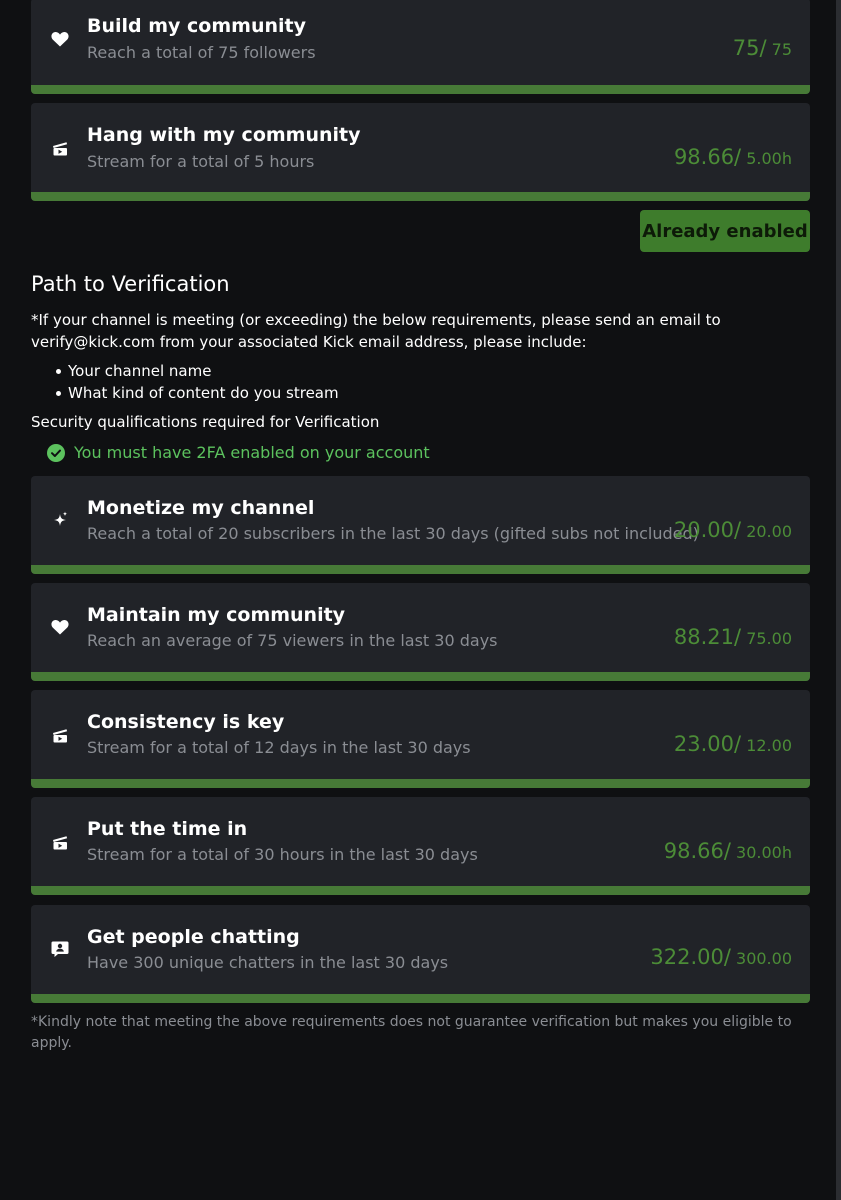 This screenshot has width=841, height=1200. I want to click on scrollbar-track, so click(838, 600).